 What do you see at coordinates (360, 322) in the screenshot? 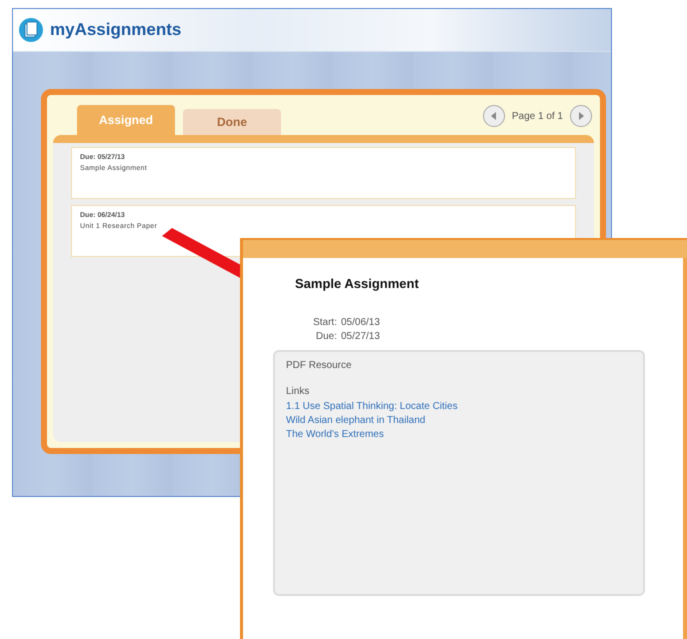
I see `date-value: 05/06/13` at bounding box center [360, 322].